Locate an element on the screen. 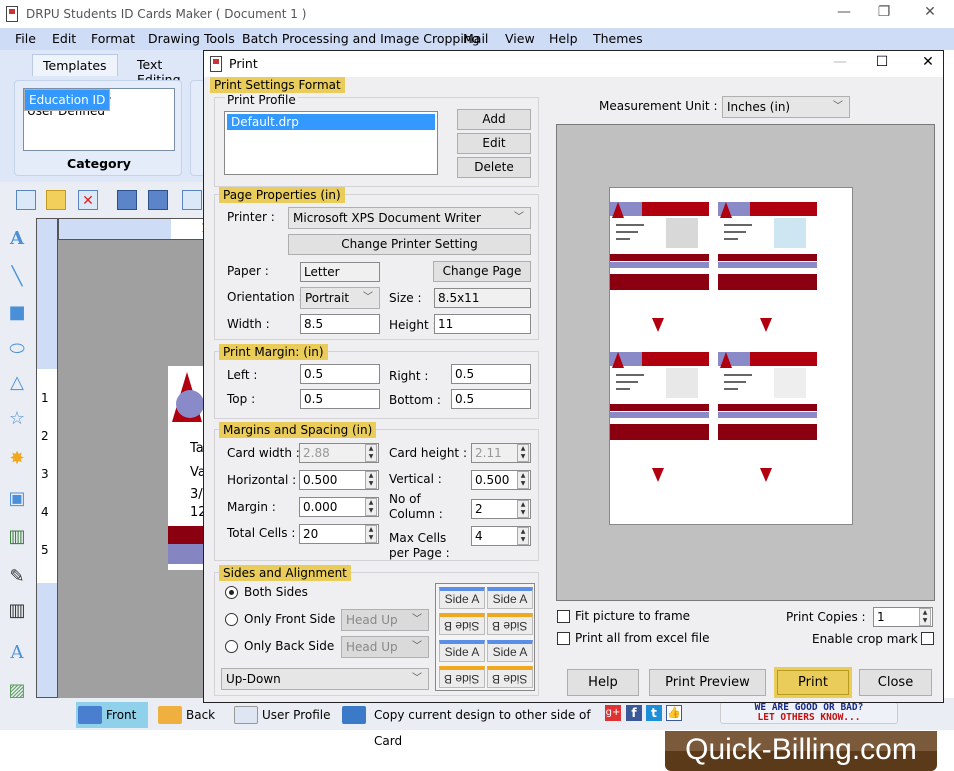 Image resolution: width=954 pixels, height=771 pixels. barcode-tool-icon: ▥ is located at coordinates (17, 611).